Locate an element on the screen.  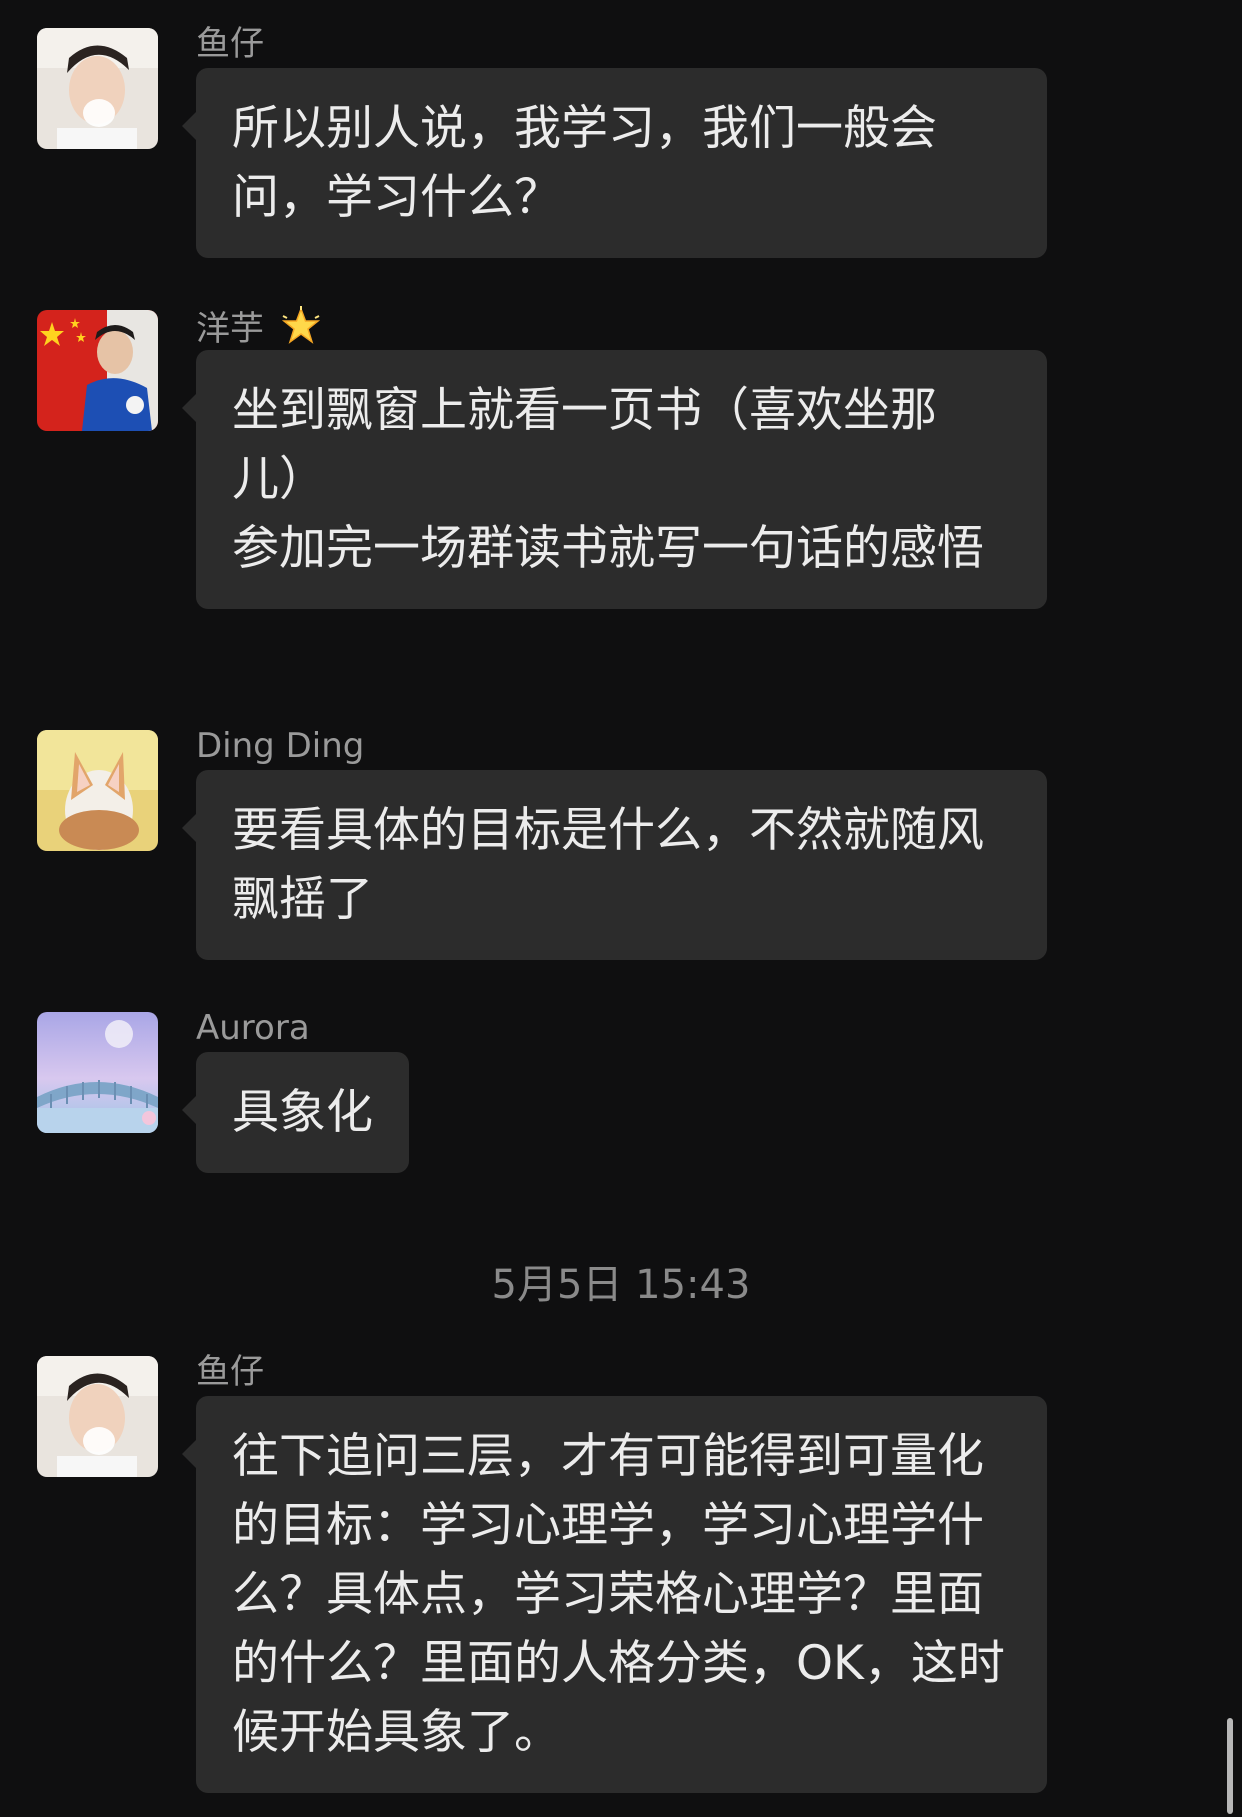
sender-name: Aurora is located at coordinates (253, 1028).